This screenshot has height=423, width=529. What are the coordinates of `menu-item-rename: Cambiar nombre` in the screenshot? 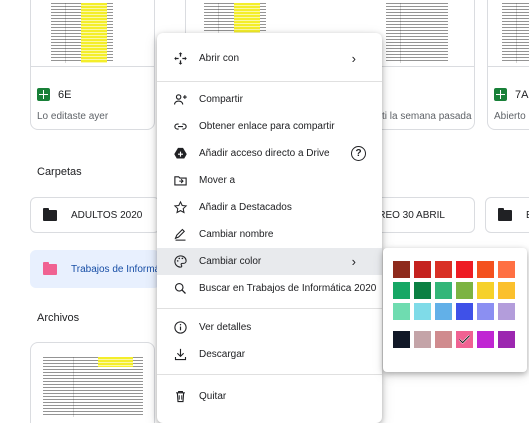 It's located at (269, 234).